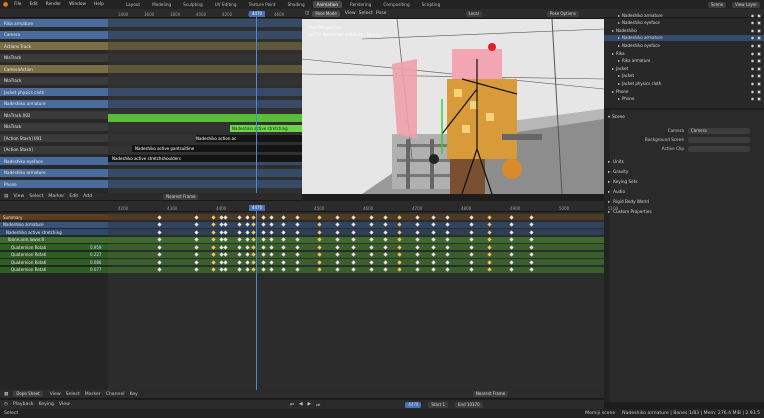  What do you see at coordinates (64, 404) in the screenshot?
I see `timeline-menu-view: View` at bounding box center [64, 404].